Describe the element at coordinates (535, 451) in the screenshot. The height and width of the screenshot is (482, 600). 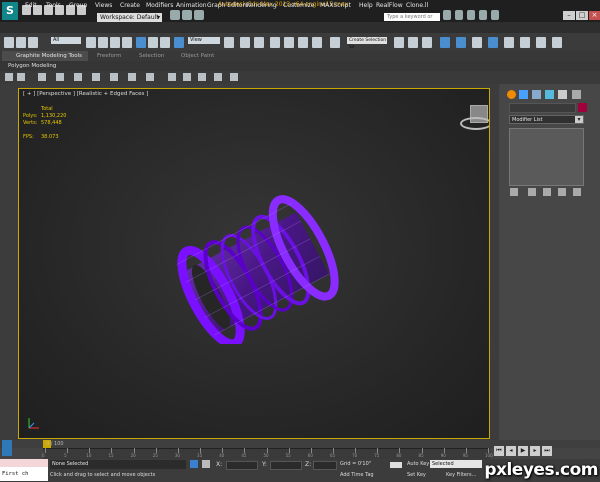
I see `next-frame-button: ▸` at that location.